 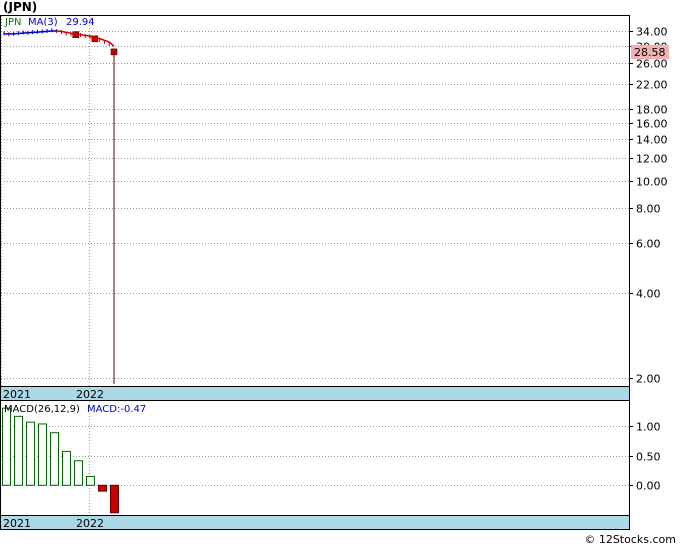 What do you see at coordinates (648, 486) in the screenshot?
I see `macd-tick-label: 0.00` at bounding box center [648, 486].